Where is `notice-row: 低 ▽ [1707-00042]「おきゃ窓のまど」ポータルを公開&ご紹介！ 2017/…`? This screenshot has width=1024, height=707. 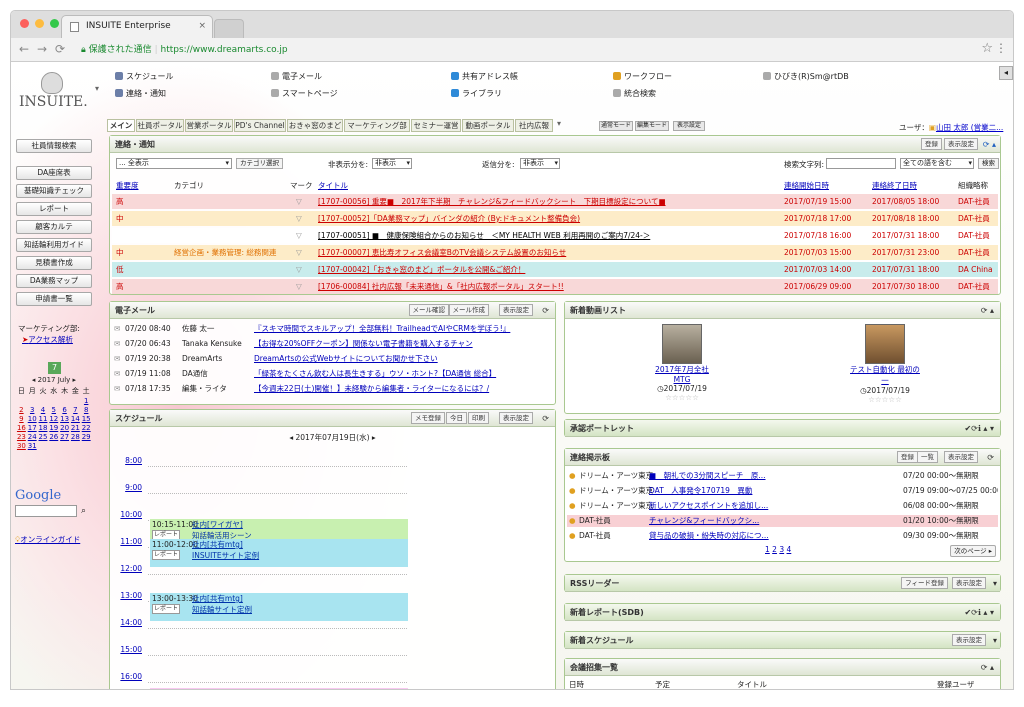 notice-row: 低 ▽ [1707-00042]「おきゃ窓のまど」ポータルを公開&ご紹介！ 2017/… is located at coordinates (555, 269).